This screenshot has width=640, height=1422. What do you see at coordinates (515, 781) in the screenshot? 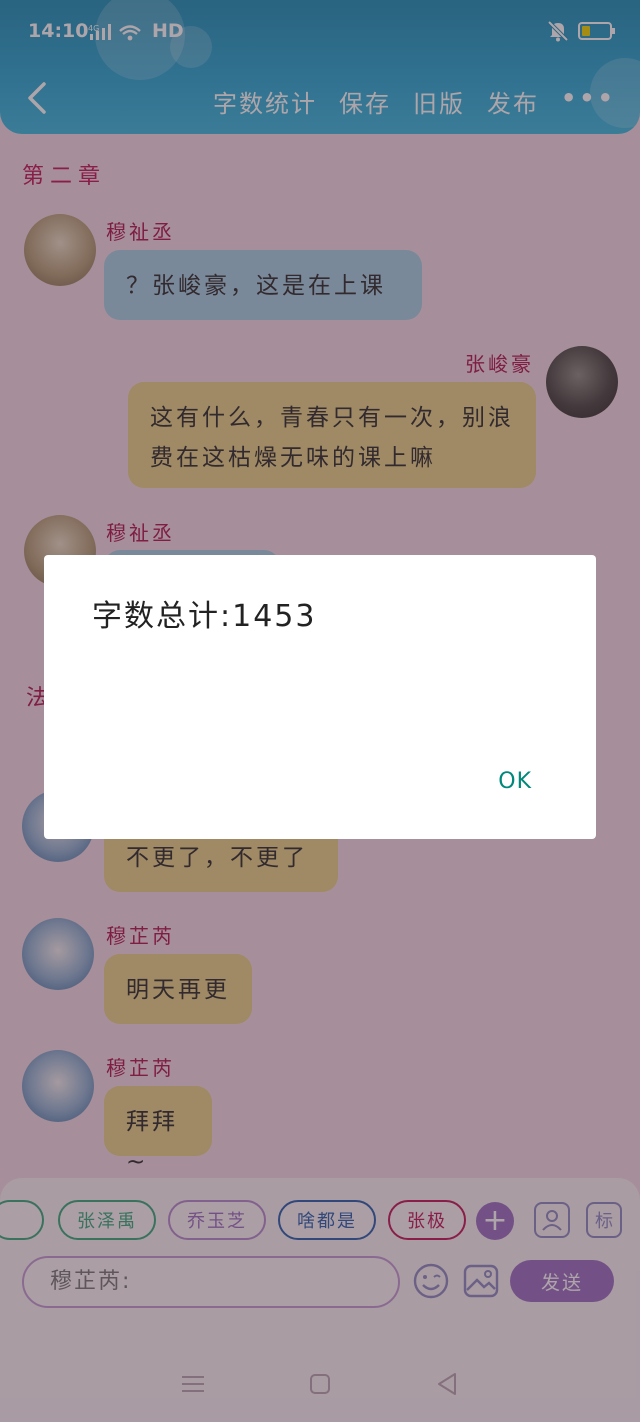
I see `ok-button: OK` at bounding box center [515, 781].